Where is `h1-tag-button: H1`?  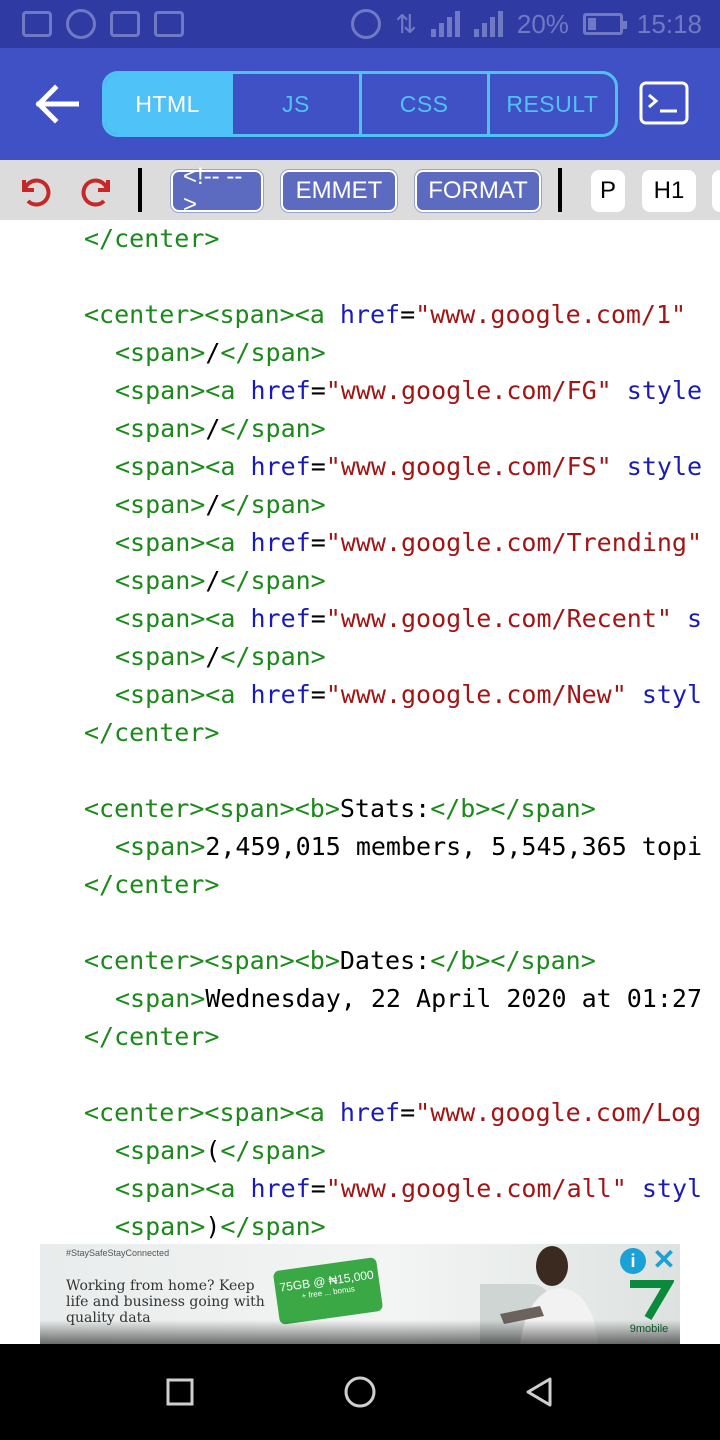
h1-tag-button: H1 is located at coordinates (669, 191).